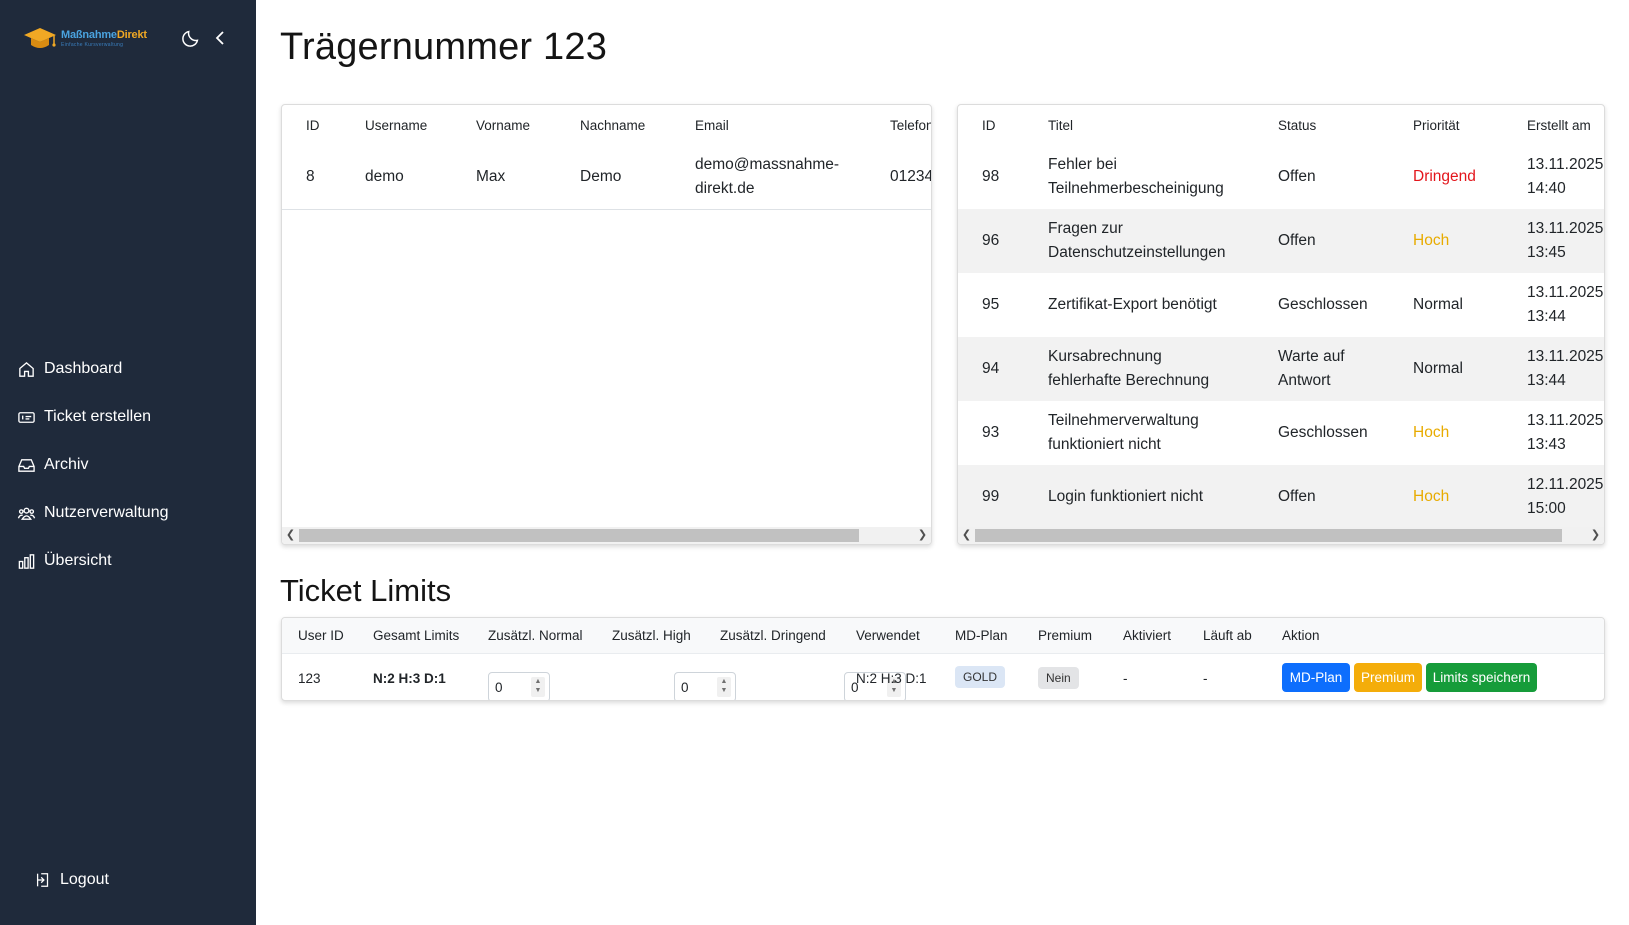 This screenshot has width=1629, height=925. Describe the element at coordinates (1163, 496) in the screenshot. I see `cell-titel: Login funktioniert nicht` at that location.